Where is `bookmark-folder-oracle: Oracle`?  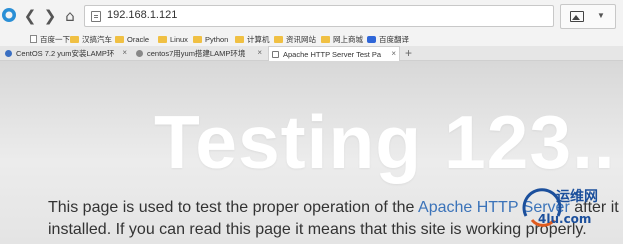 bookmark-folder-oracle: Oracle is located at coordinates (132, 39).